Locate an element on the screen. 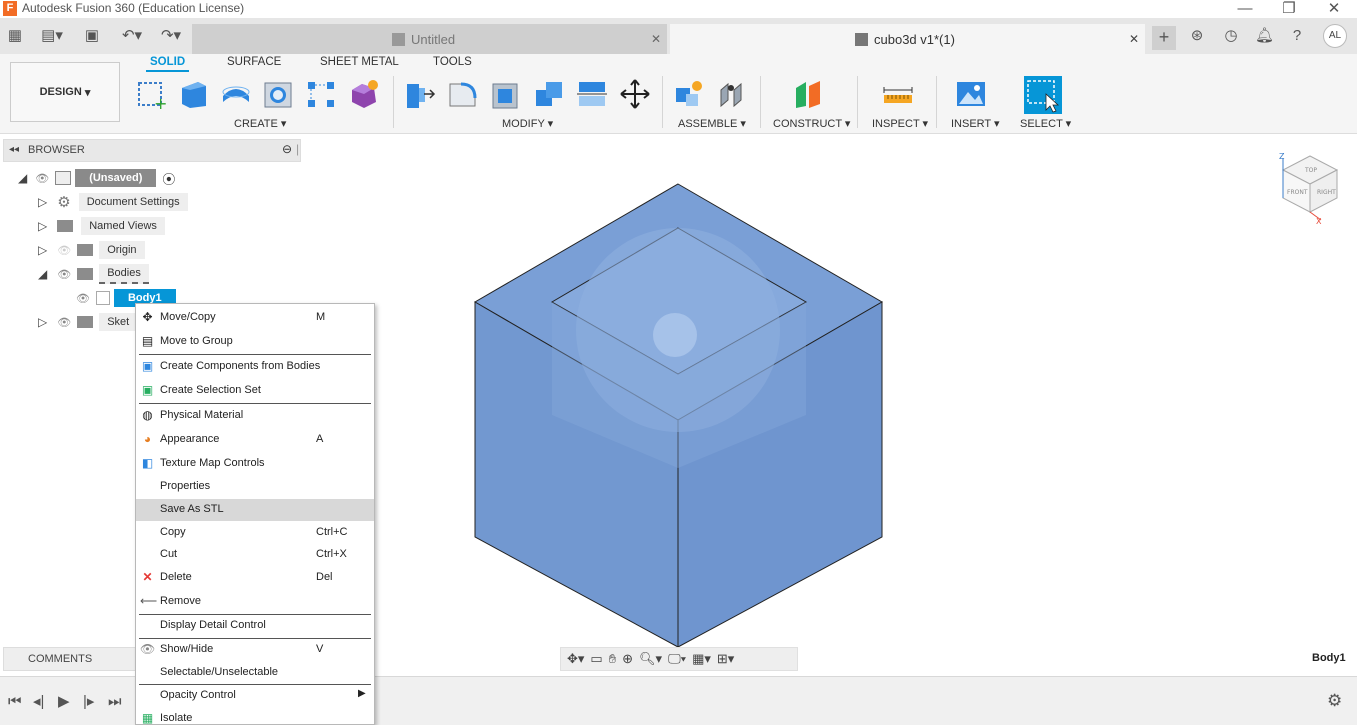  help-icon: ? is located at coordinates (1297, 36).